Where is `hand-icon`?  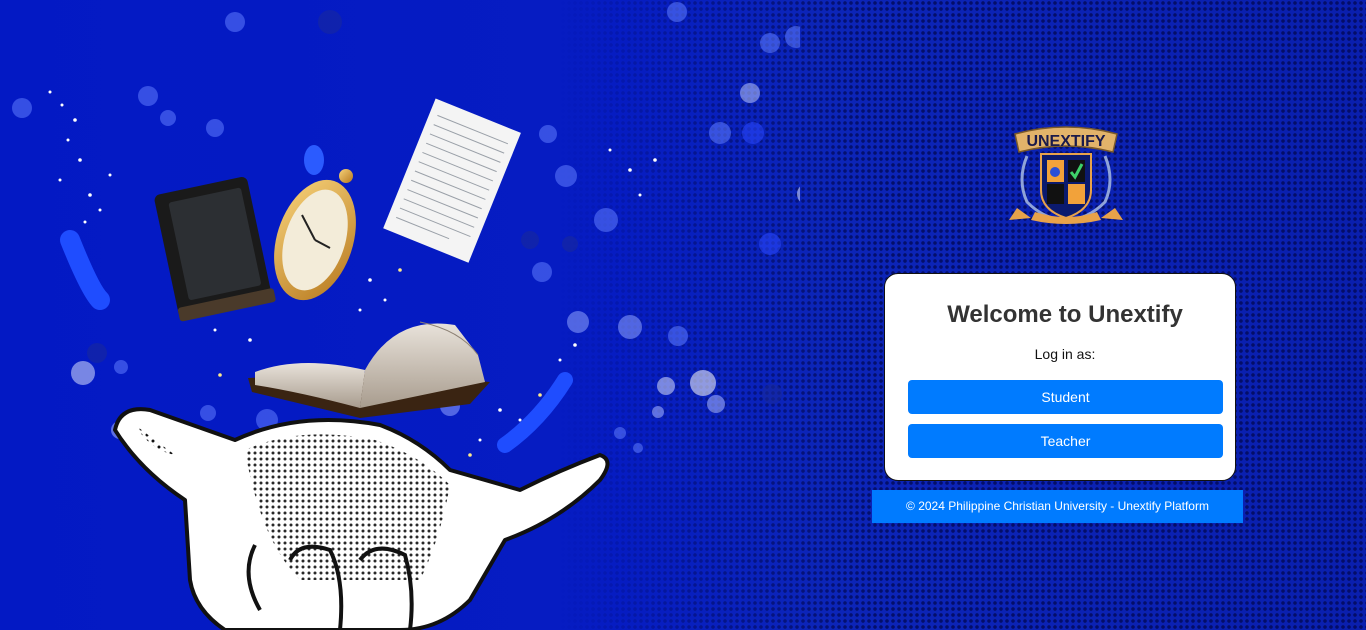
hand-icon is located at coordinates (361, 518).